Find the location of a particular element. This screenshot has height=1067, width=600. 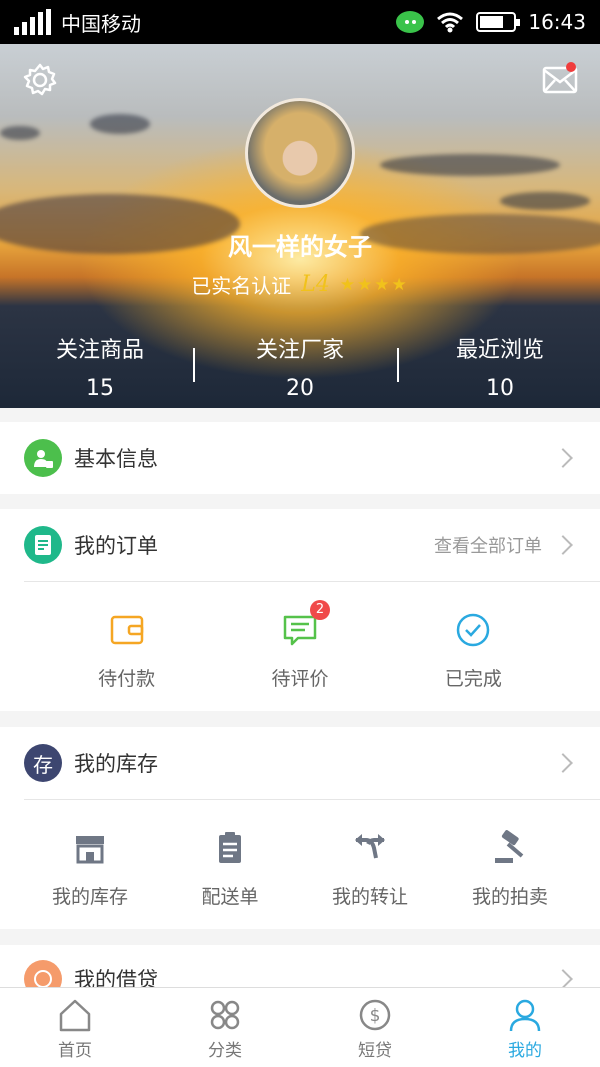

inventory-transfer: 我的转让 is located at coordinates (370, 854).